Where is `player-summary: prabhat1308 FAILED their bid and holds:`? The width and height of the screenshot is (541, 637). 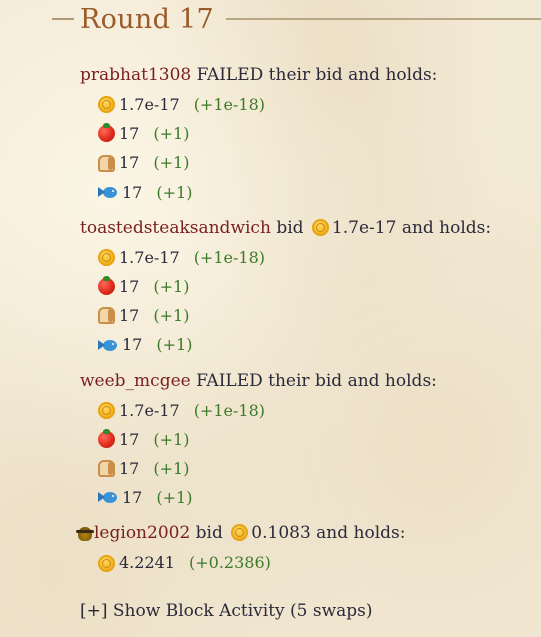 player-summary: prabhat1308 FAILED their bid and holds: is located at coordinates (305, 75).